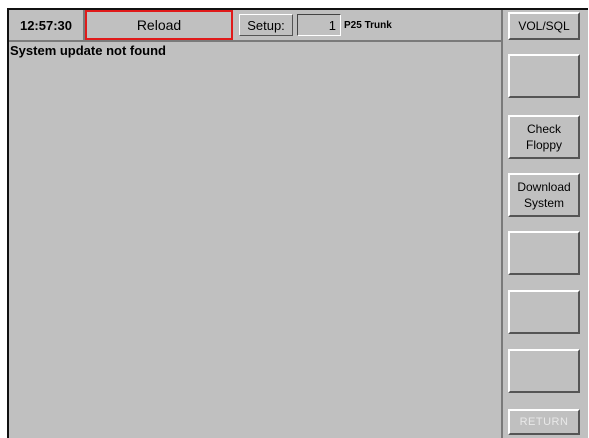  I want to click on reload-button: Reload, so click(159, 25).